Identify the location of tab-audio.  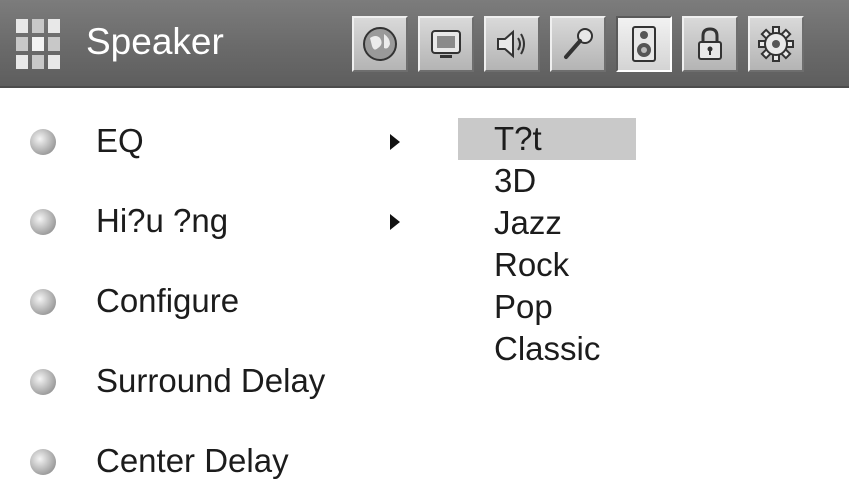
(512, 44).